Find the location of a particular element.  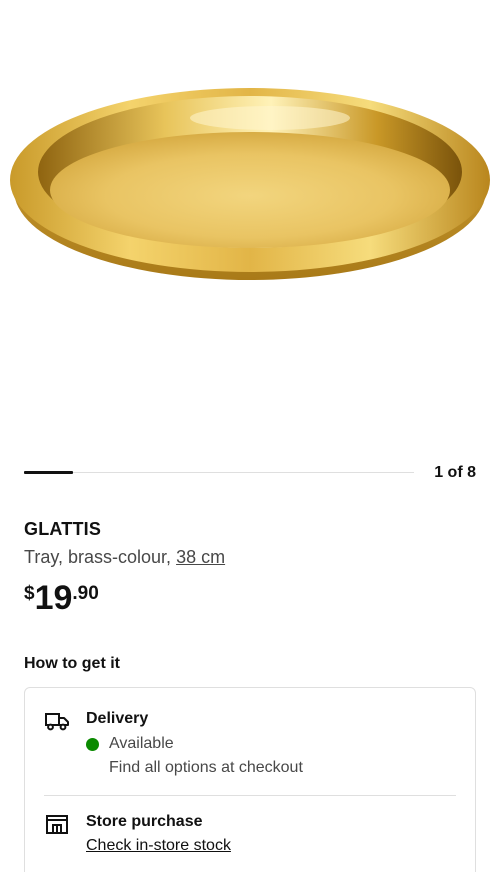

product-price: $19.90 is located at coordinates (61, 598).